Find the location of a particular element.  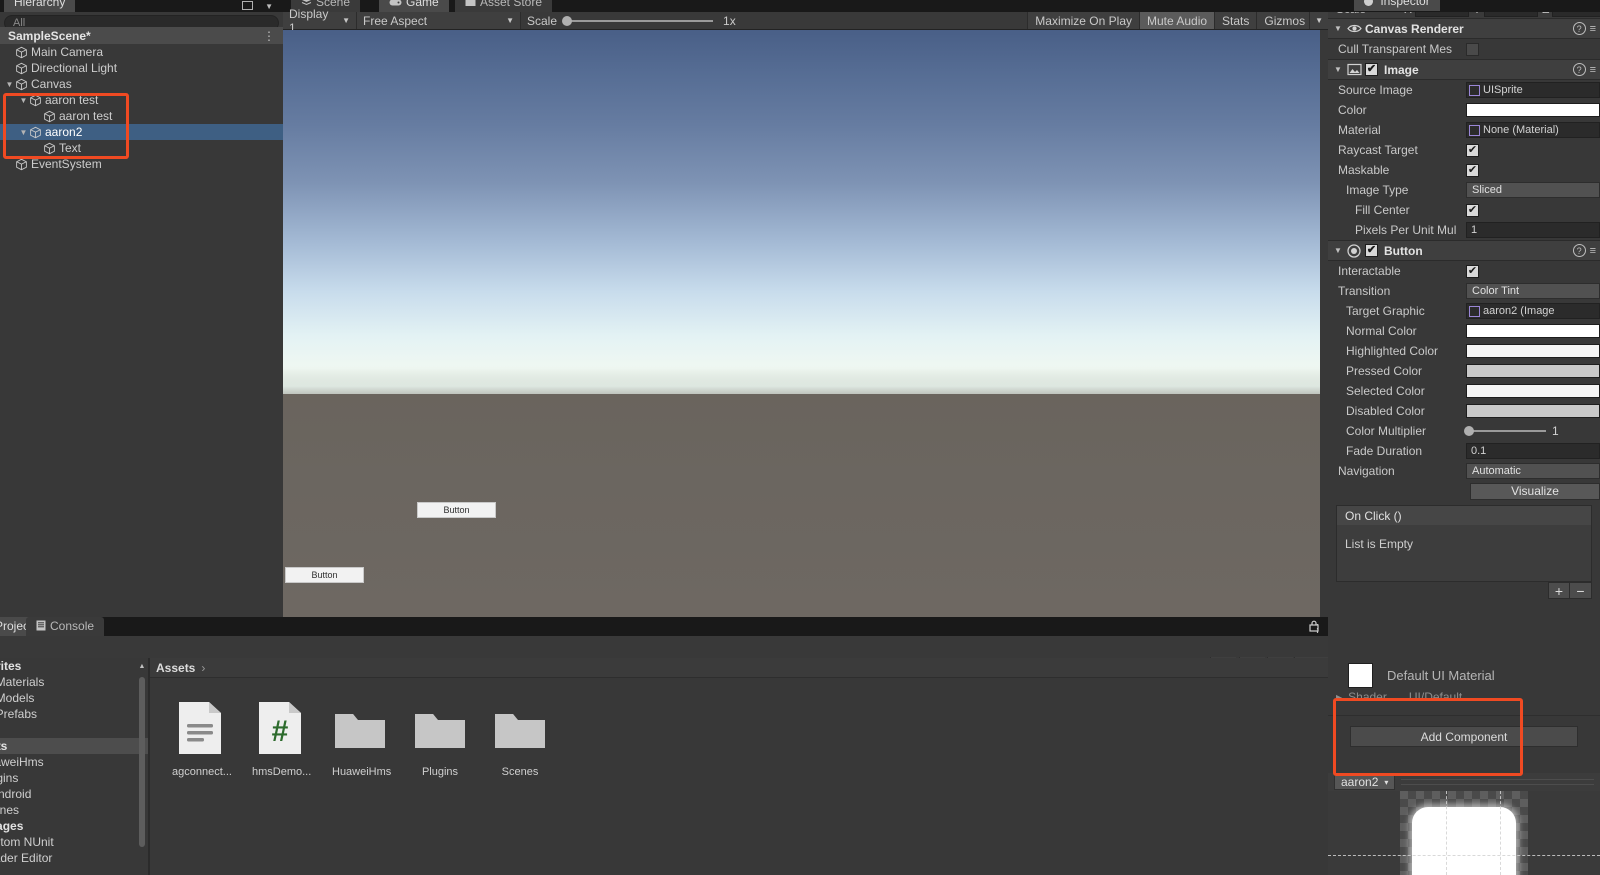

breadcrumb-root: Assets is located at coordinates (175, 668).